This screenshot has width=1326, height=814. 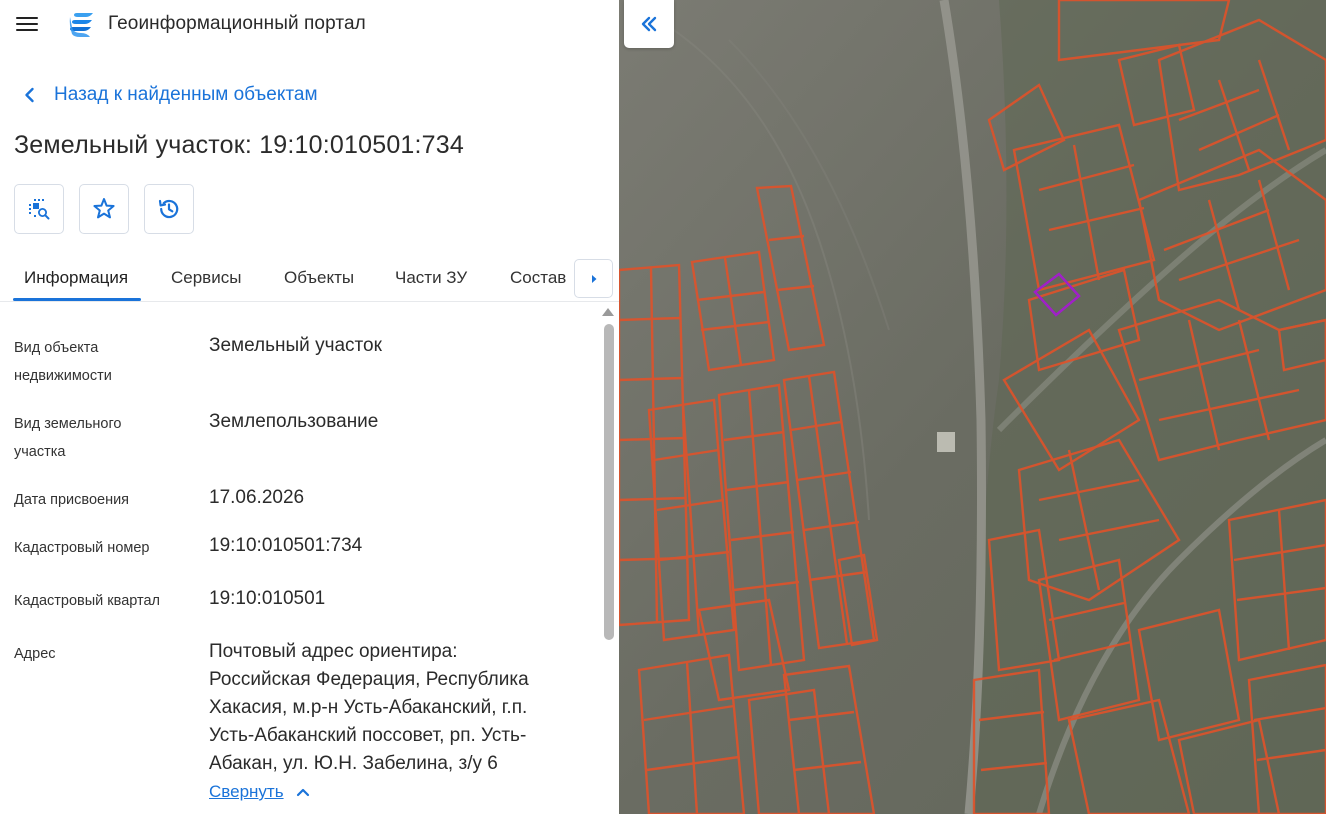 What do you see at coordinates (609, 482) in the screenshot?
I see `scrollbar-thumb` at bounding box center [609, 482].